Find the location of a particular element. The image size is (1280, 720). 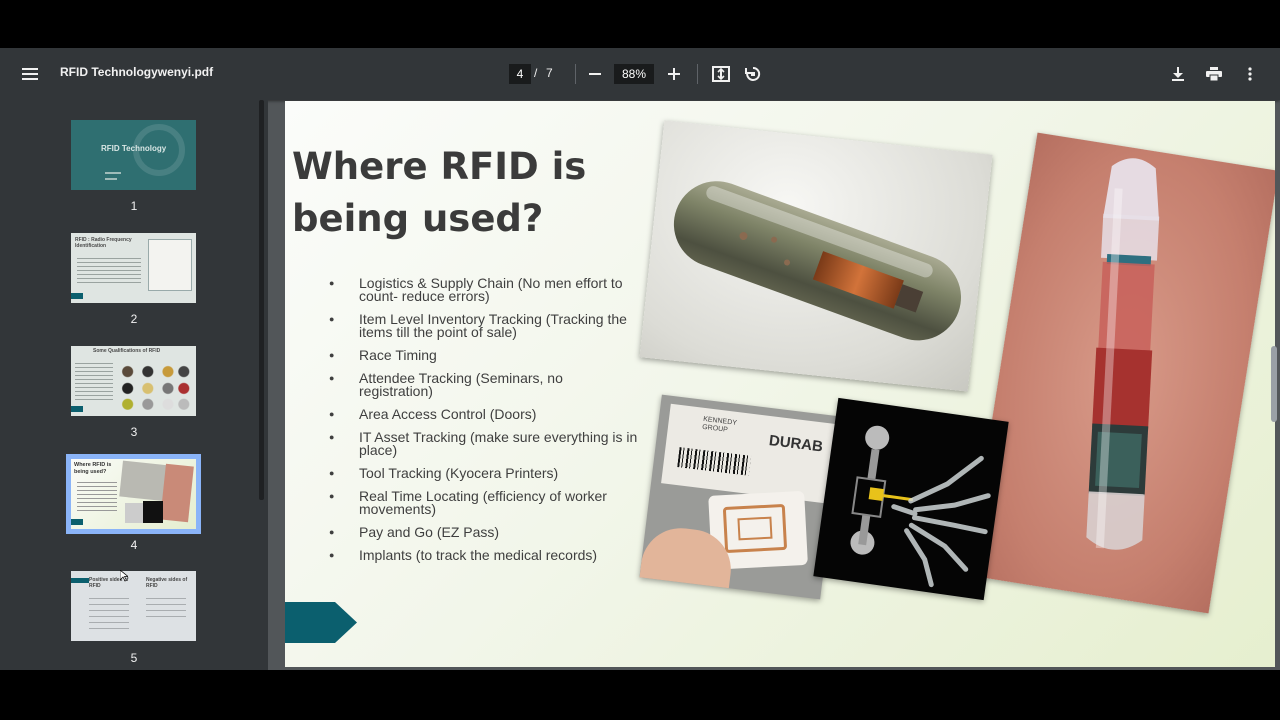

thumbnail-number: 2 is located at coordinates (134, 319).